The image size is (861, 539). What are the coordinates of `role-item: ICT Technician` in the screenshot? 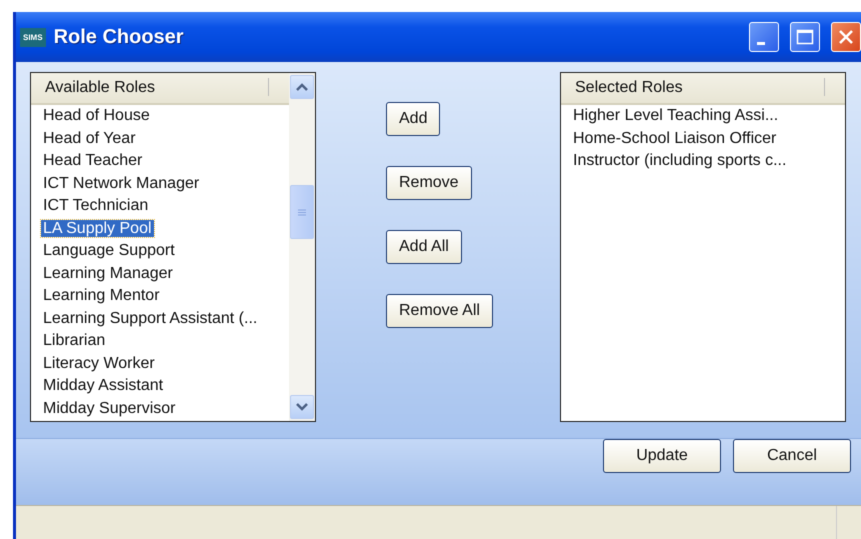 It's located at (95, 205).